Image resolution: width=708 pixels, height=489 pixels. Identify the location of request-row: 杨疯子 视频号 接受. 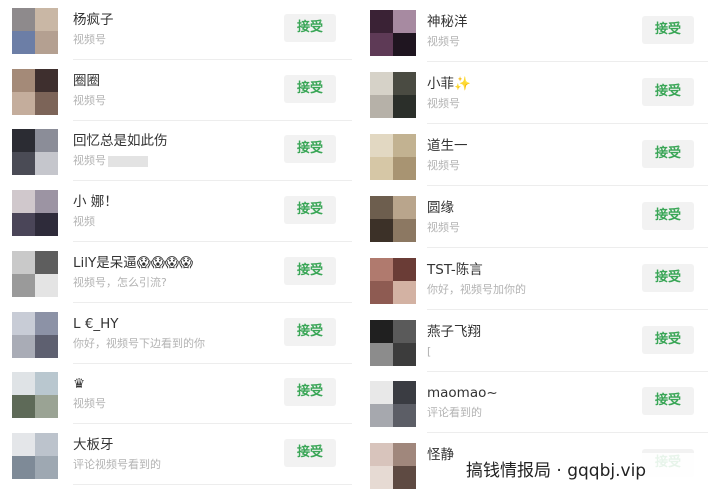
(176, 30).